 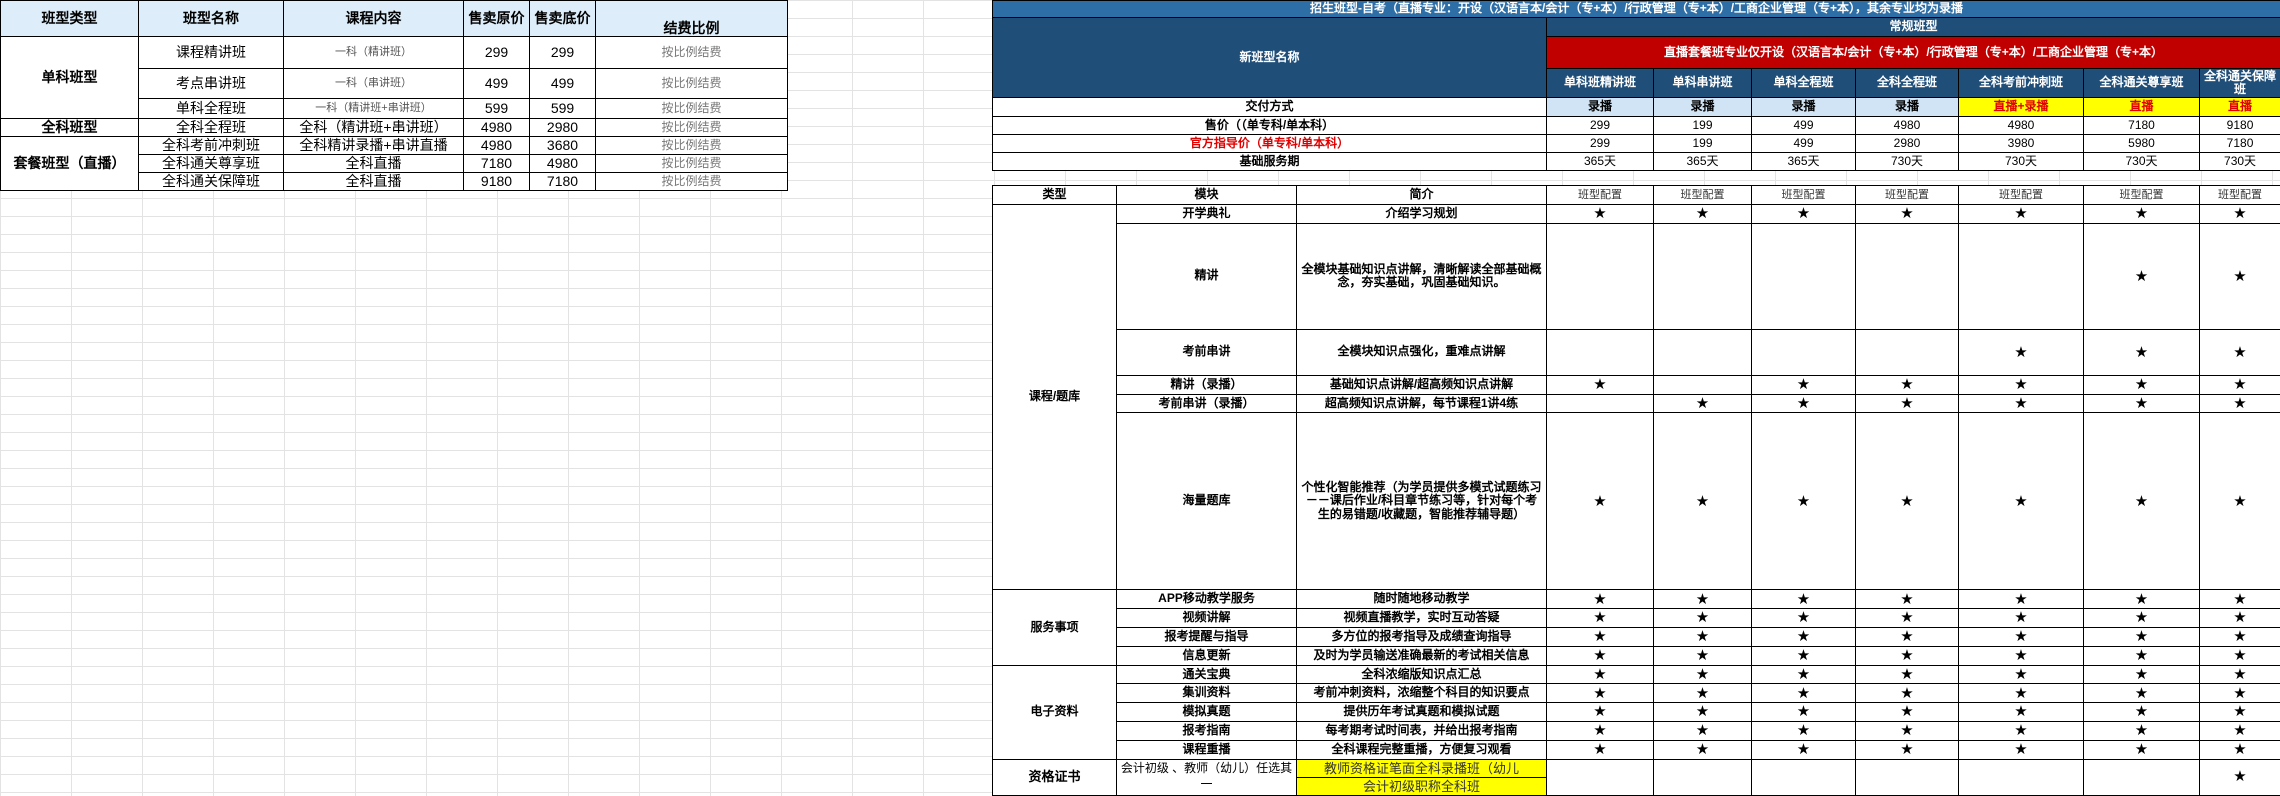 What do you see at coordinates (1207, 674) in the screenshot?
I see `module-name-cell: 通关宝典` at bounding box center [1207, 674].